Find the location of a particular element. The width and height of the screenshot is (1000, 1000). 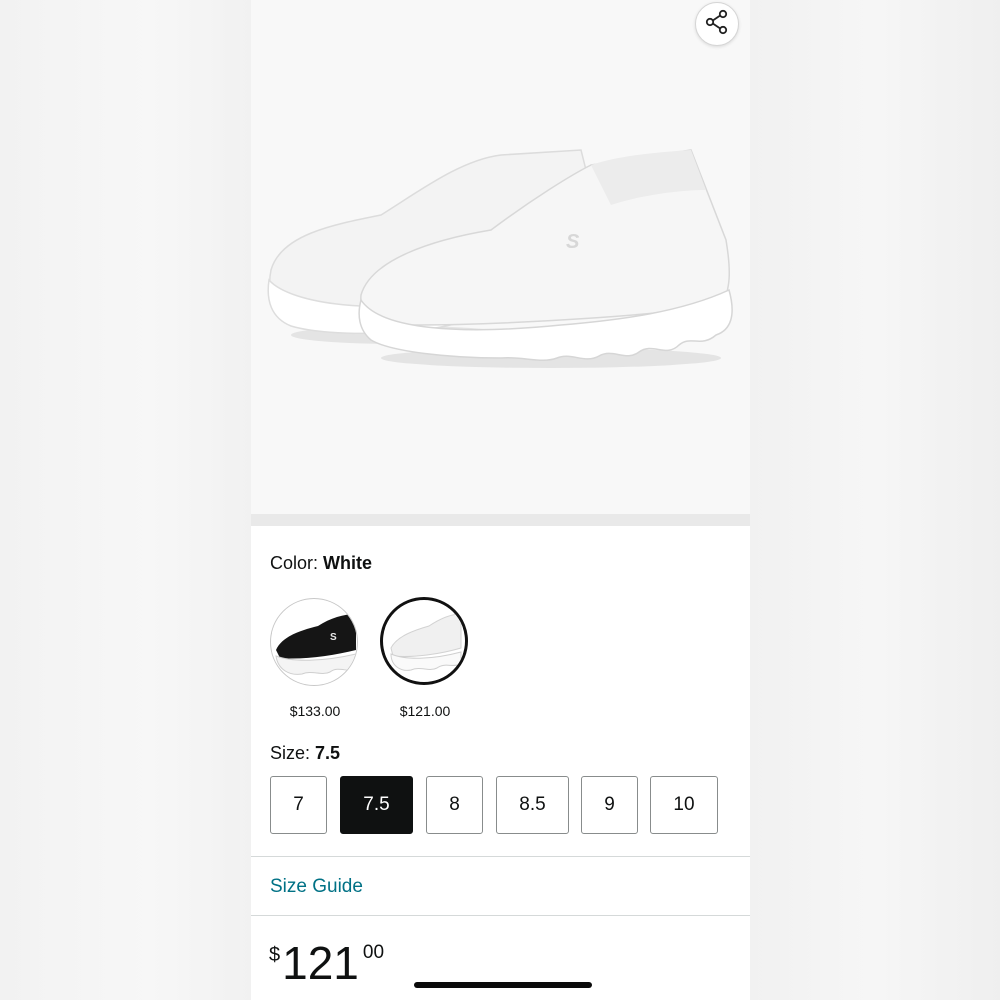

home-indicator is located at coordinates (503, 985).